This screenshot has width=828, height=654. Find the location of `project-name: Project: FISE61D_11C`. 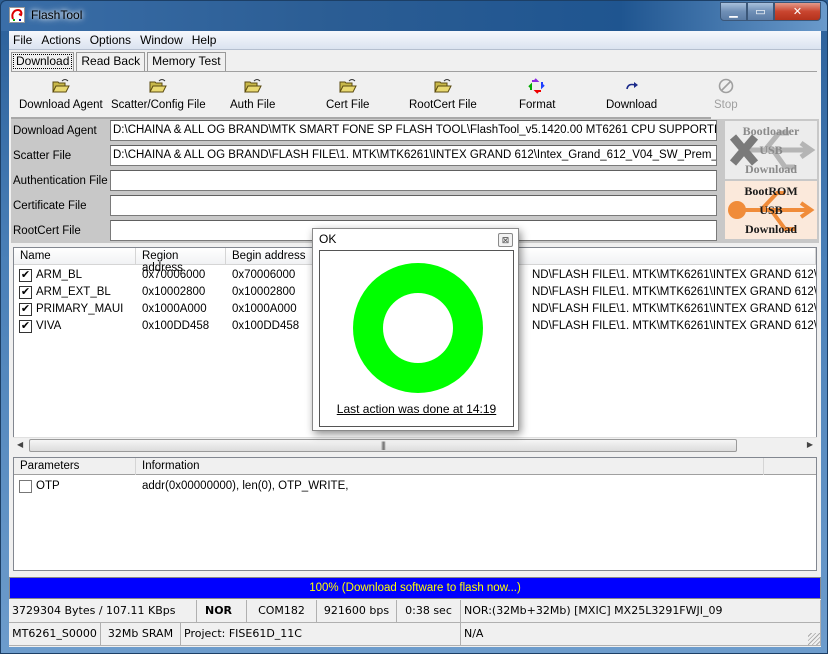

project-name: Project: FISE61D_11C is located at coordinates (321, 634).